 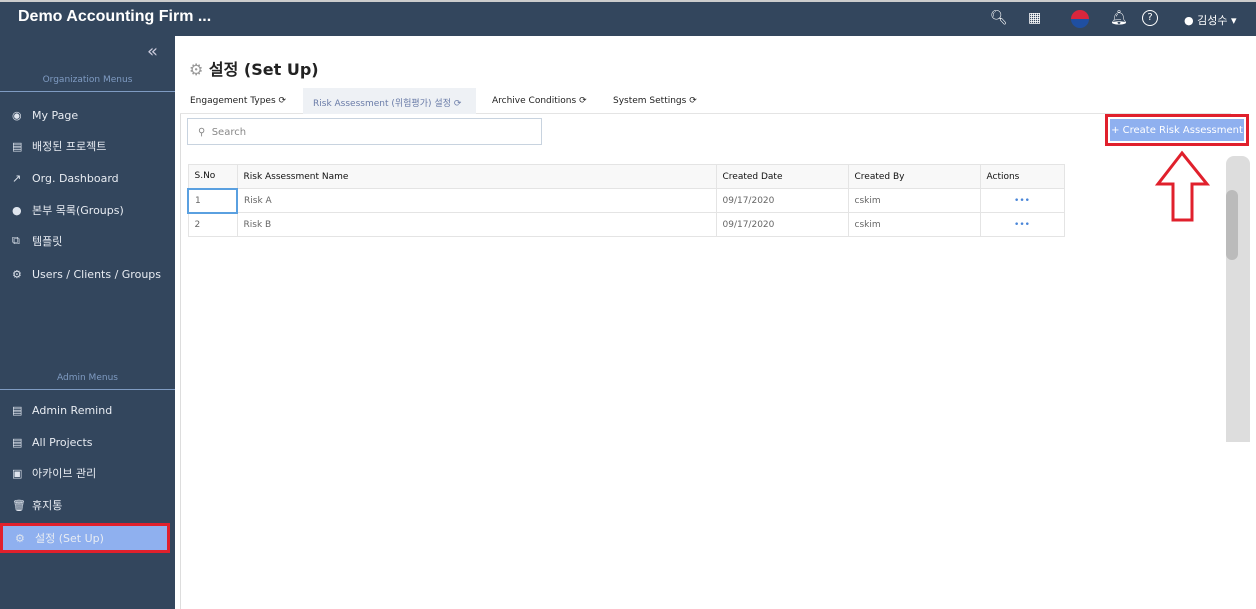 I want to click on tab-risk-assessment: Risk Assessment (위험평가) 설정 ⟳, so click(x=389, y=101).